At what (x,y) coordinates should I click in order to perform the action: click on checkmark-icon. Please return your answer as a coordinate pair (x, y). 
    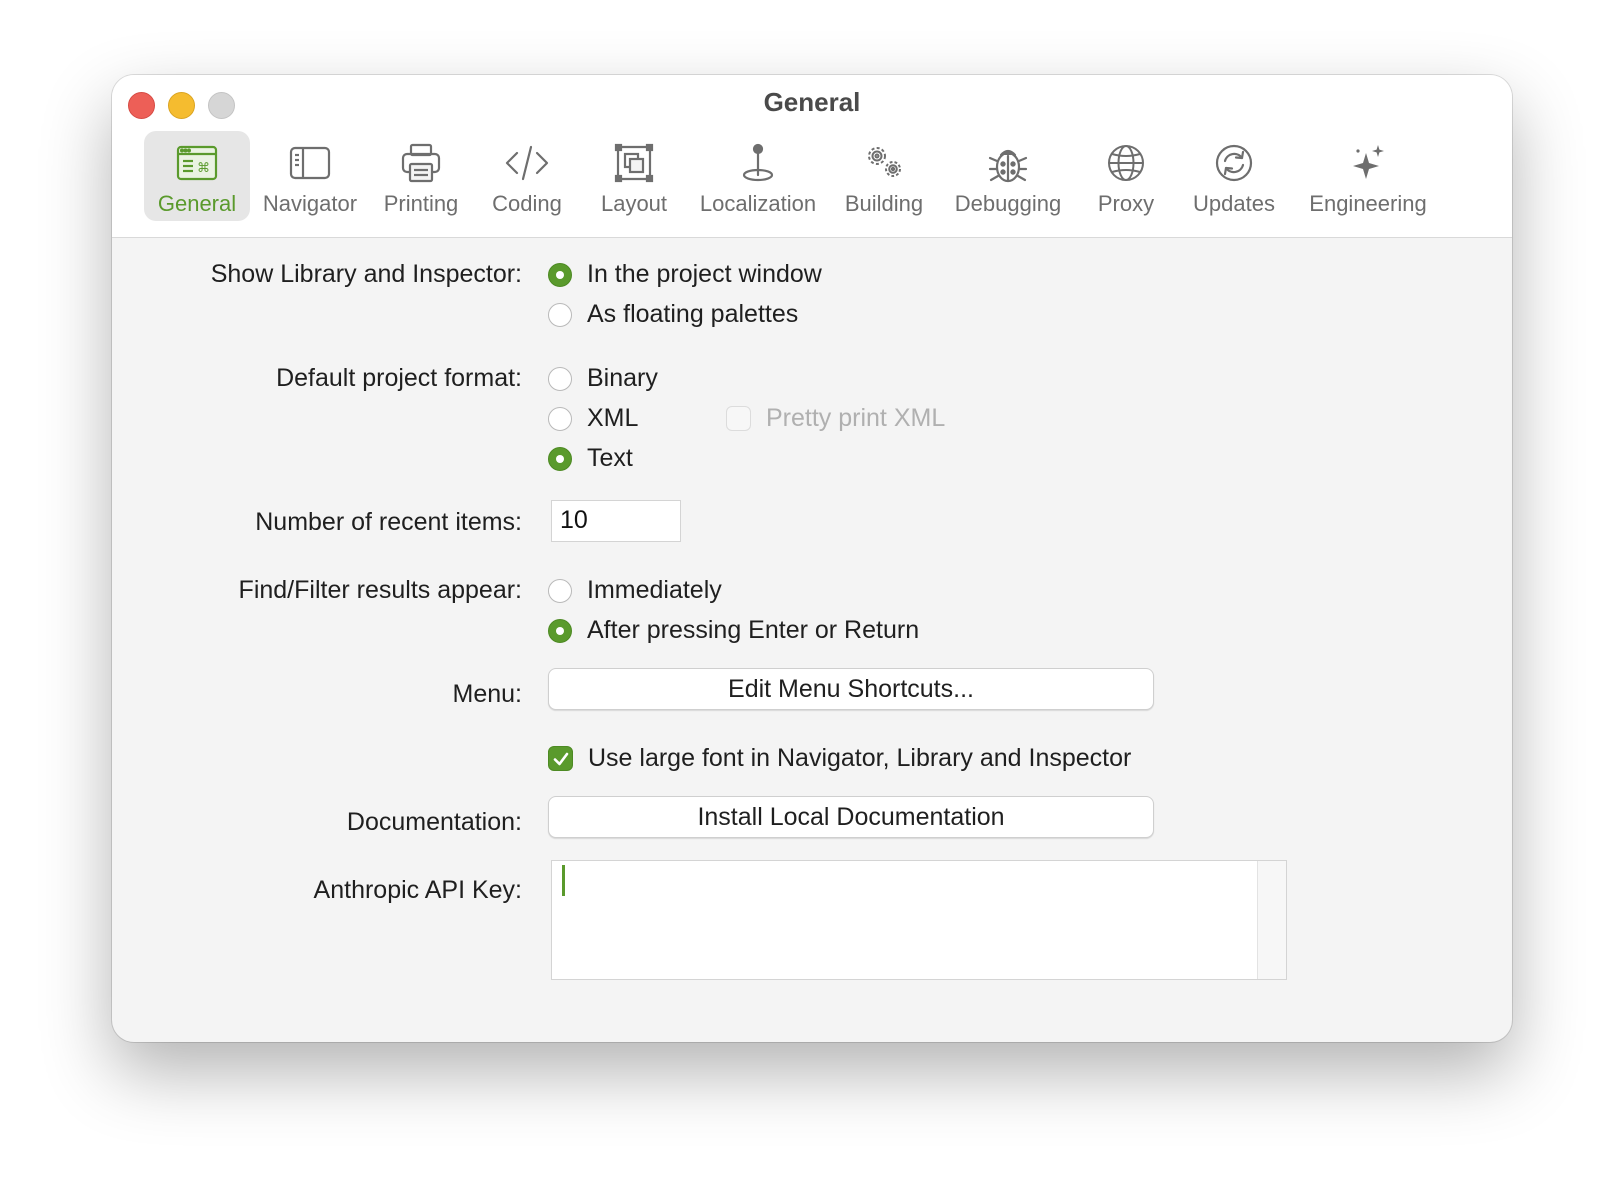
    Looking at the image, I should click on (560, 758).